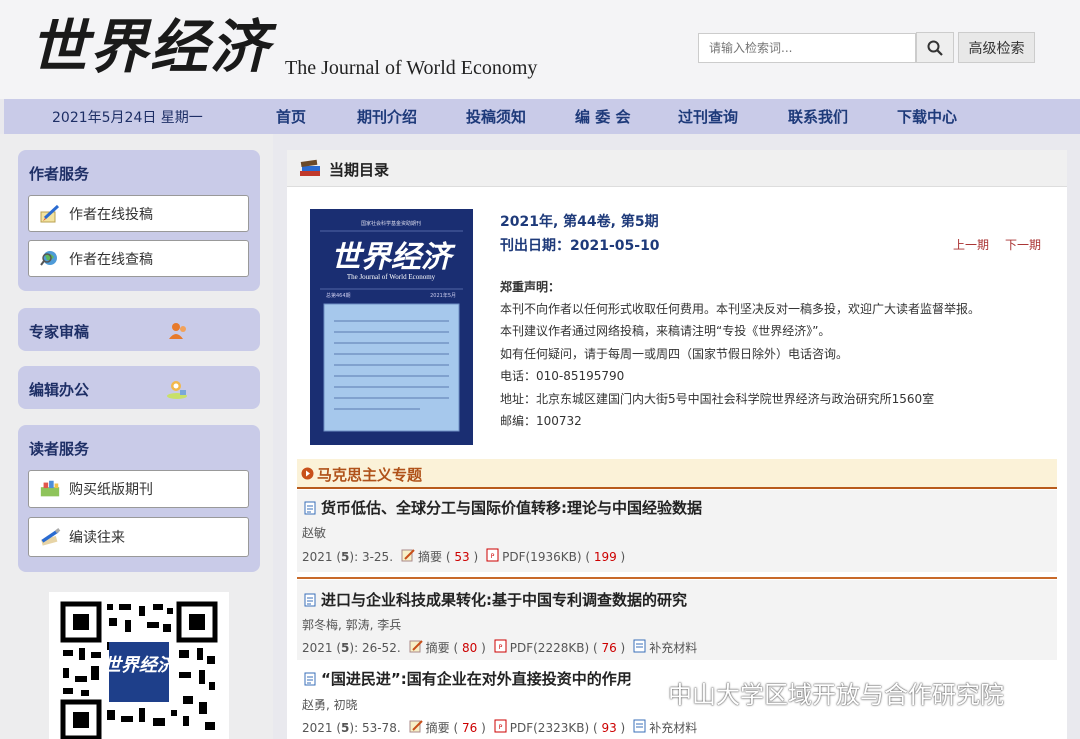 The height and width of the screenshot is (739, 1080). Describe the element at coordinates (496, 116) in the screenshot. I see `nav-submission-guide: 投稿须知` at that location.